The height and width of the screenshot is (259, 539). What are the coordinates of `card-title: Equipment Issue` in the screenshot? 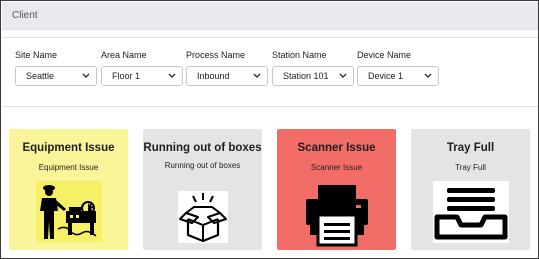 It's located at (68, 148).